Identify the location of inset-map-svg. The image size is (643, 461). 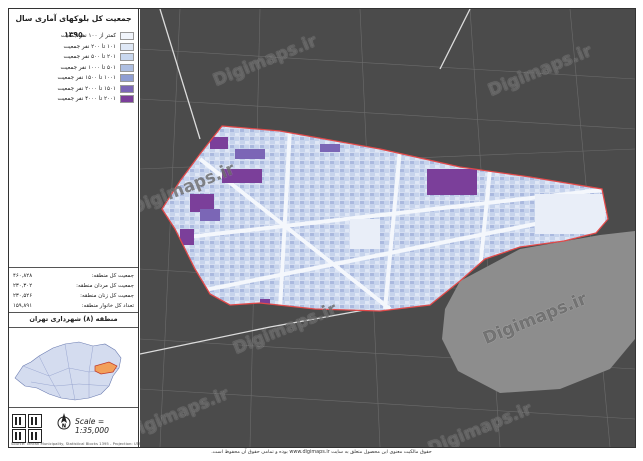
(73, 367).